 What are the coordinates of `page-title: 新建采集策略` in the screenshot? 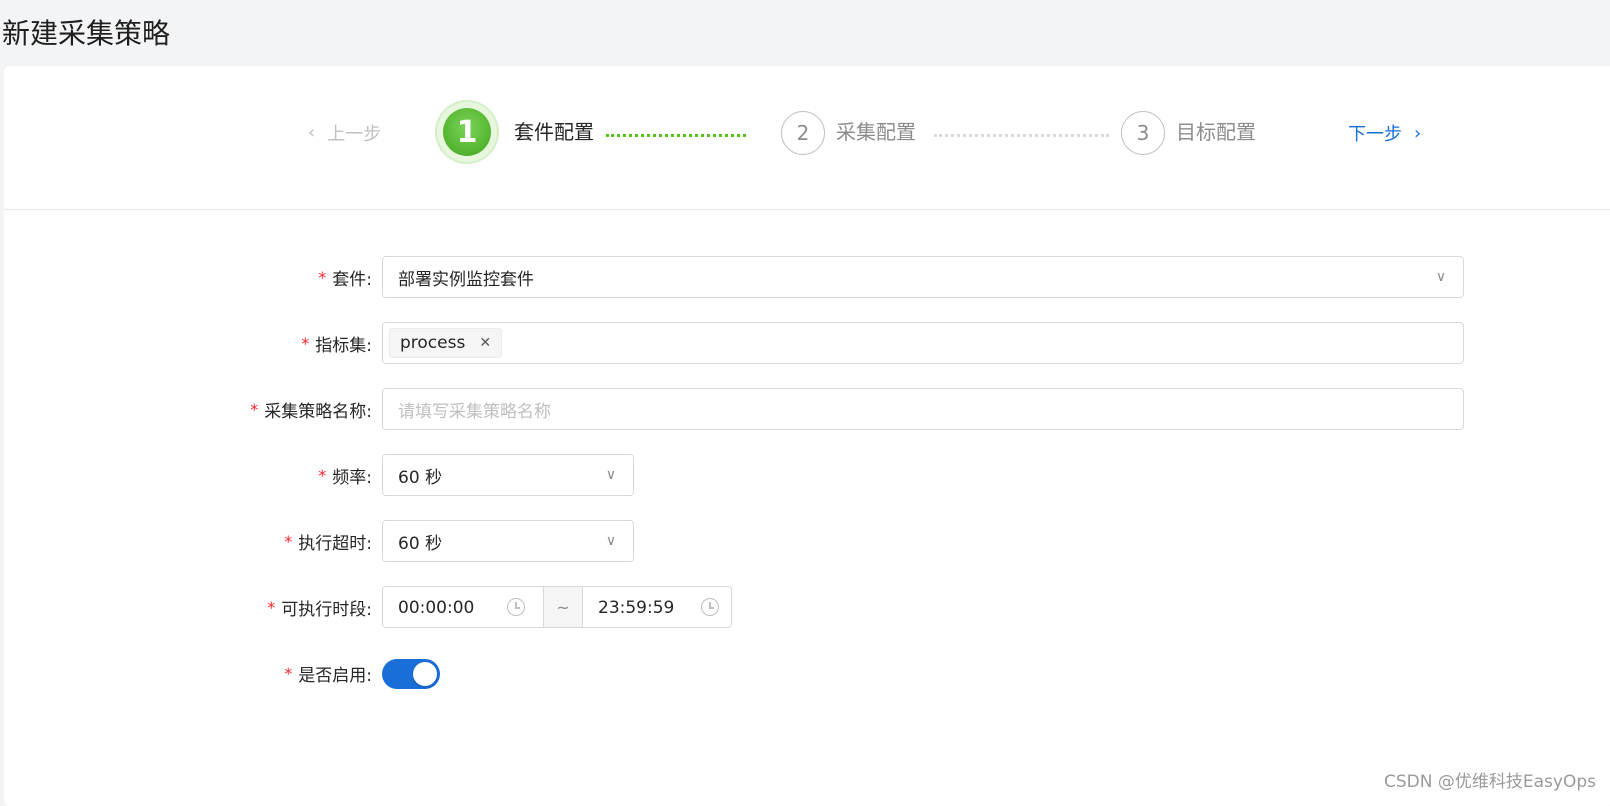 It's located at (86, 34).